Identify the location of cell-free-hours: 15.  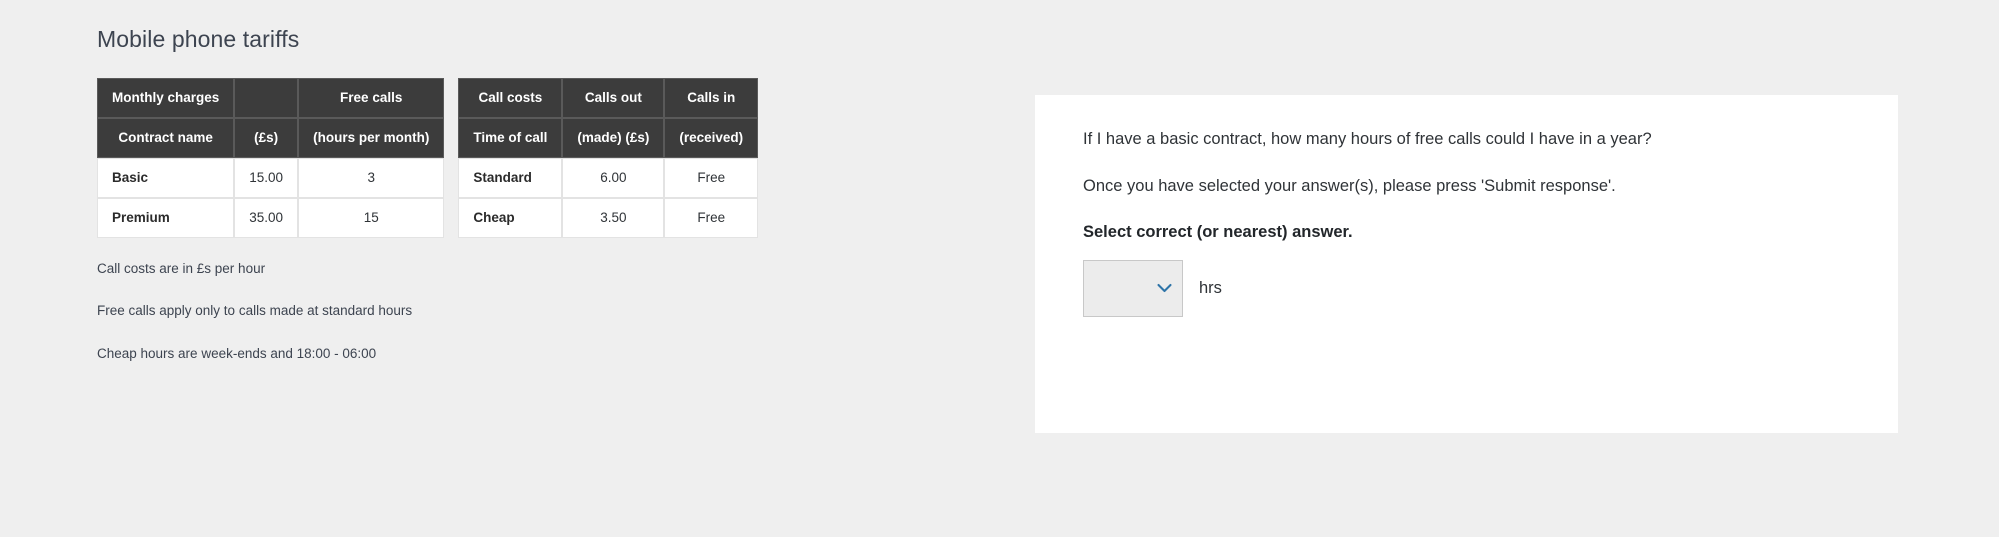
(371, 217).